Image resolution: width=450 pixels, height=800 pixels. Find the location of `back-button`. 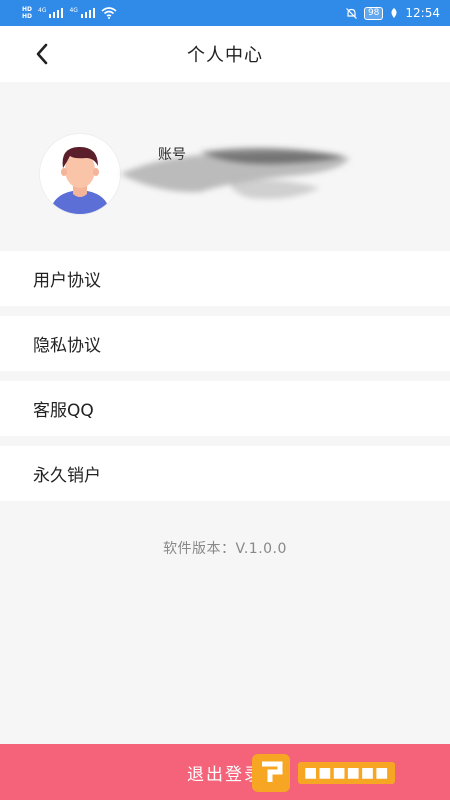

back-button is located at coordinates (43, 54).